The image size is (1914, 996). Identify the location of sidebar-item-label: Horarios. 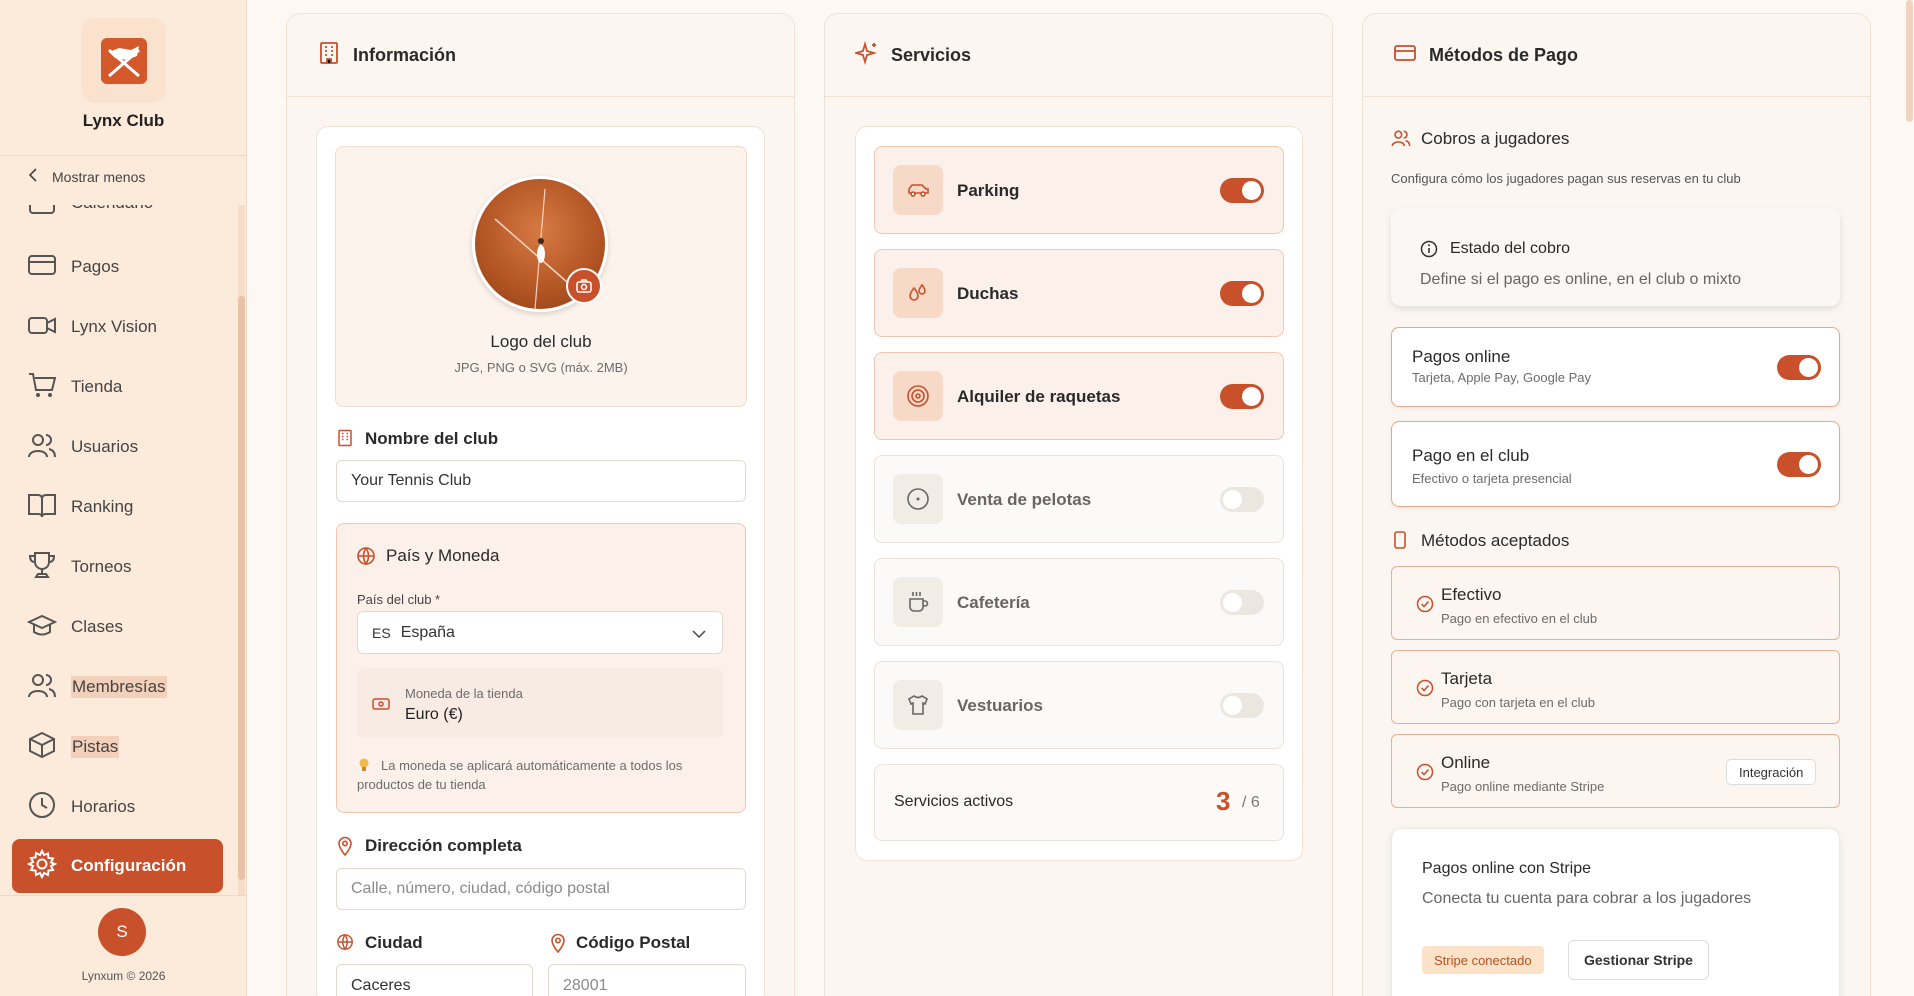
(103, 806).